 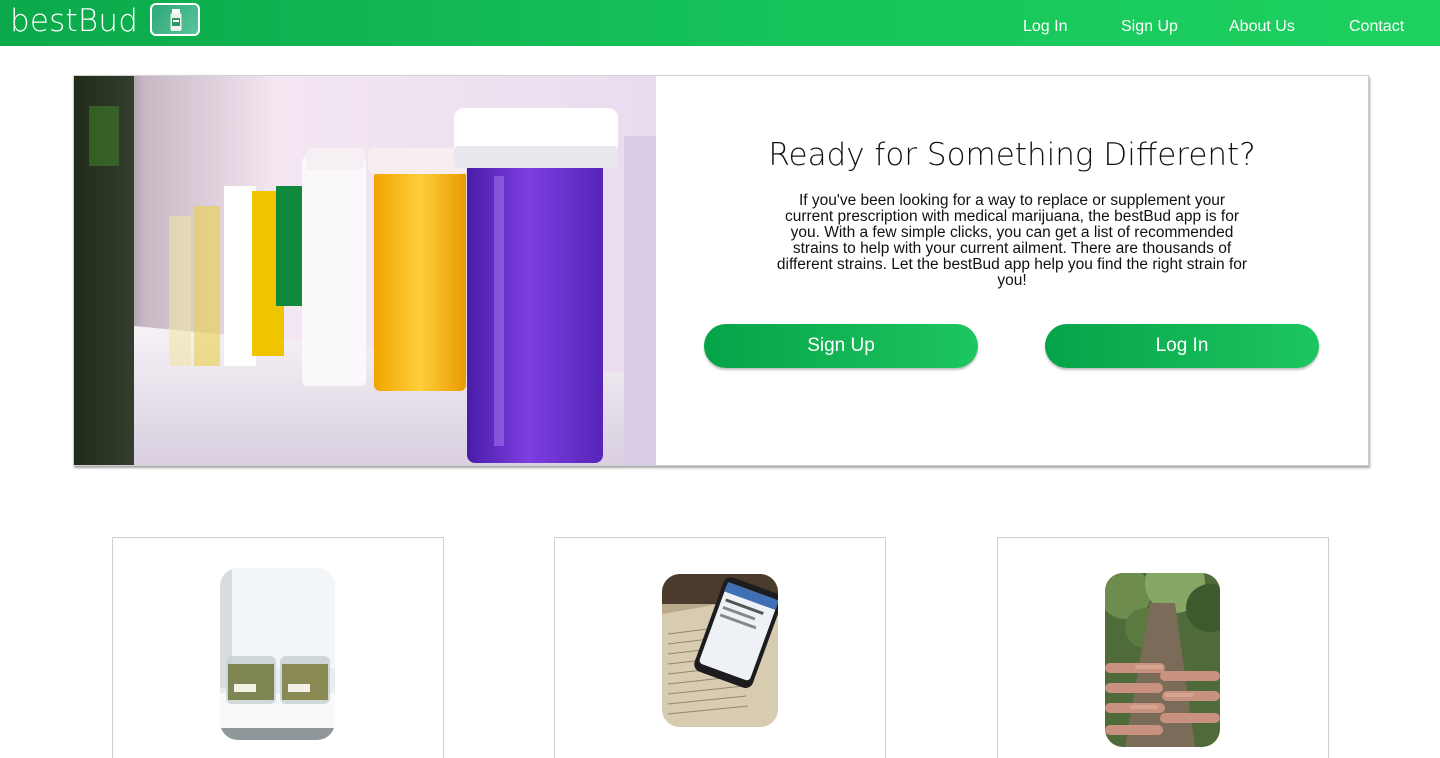 What do you see at coordinates (1182, 346) in the screenshot?
I see `hero-login-button: Log In` at bounding box center [1182, 346].